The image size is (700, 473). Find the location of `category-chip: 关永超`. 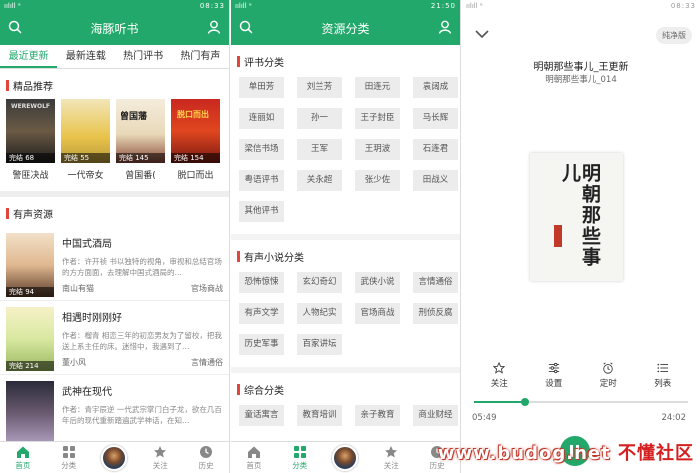

category-chip: 关永超 is located at coordinates (319, 180).